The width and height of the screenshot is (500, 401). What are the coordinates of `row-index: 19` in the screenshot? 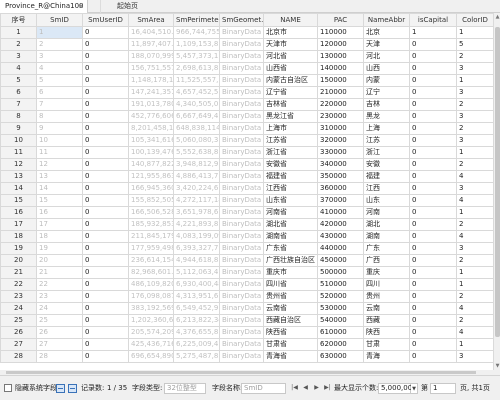 It's located at (18, 248).